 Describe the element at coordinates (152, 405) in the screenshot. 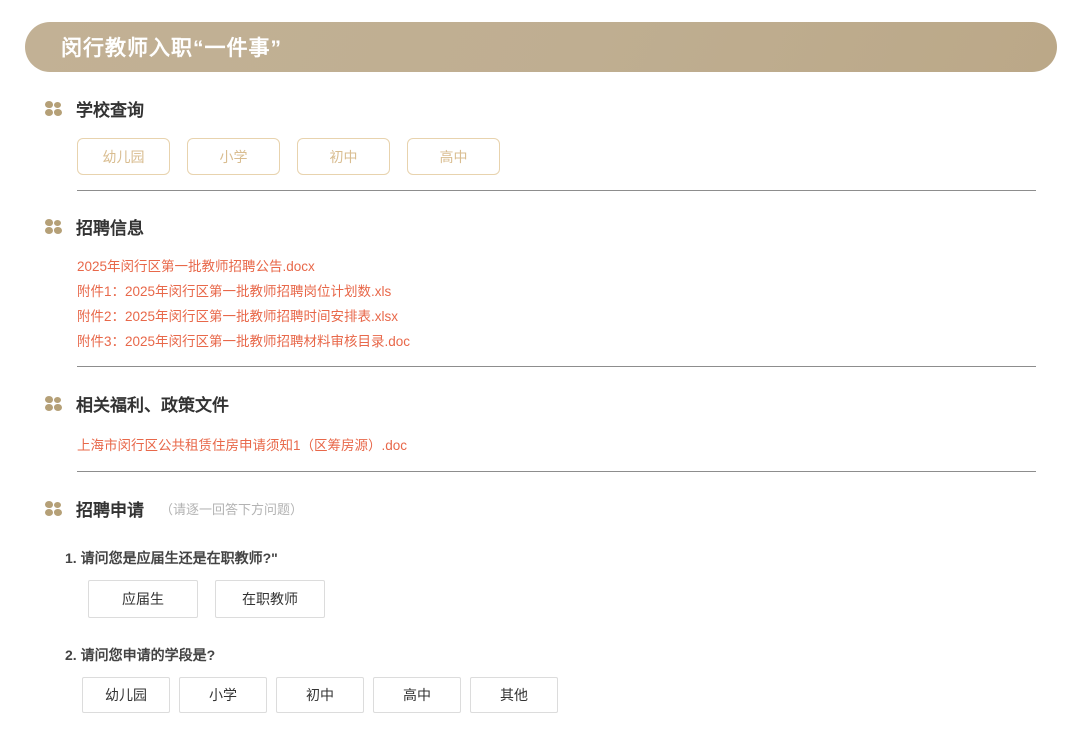

I see `section-title: 相关福利、政策文件` at that location.